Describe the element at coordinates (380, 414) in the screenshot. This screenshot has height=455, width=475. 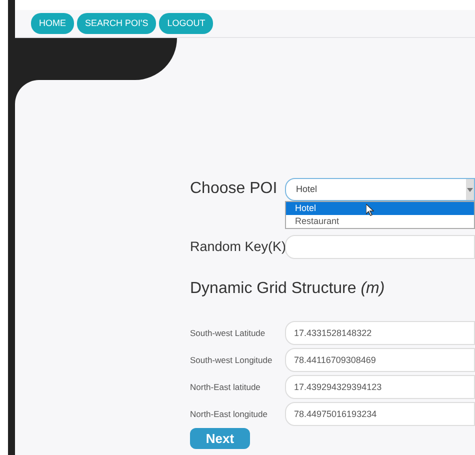
I see `coordinate-field: 78.44975016193234` at that location.